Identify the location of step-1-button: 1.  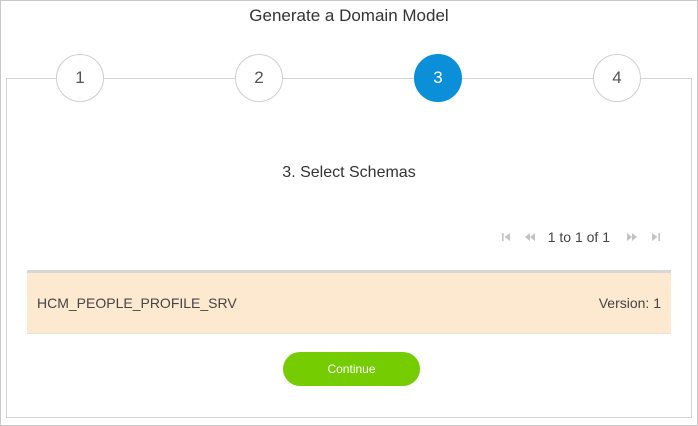
(80, 78).